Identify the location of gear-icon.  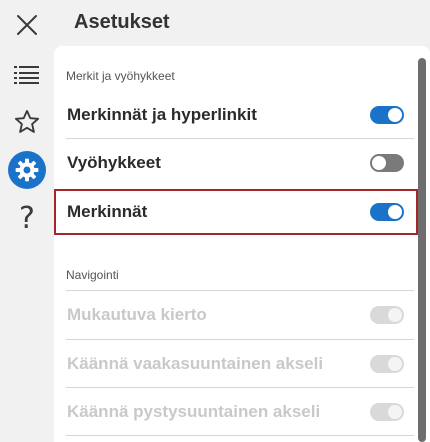
(27, 170).